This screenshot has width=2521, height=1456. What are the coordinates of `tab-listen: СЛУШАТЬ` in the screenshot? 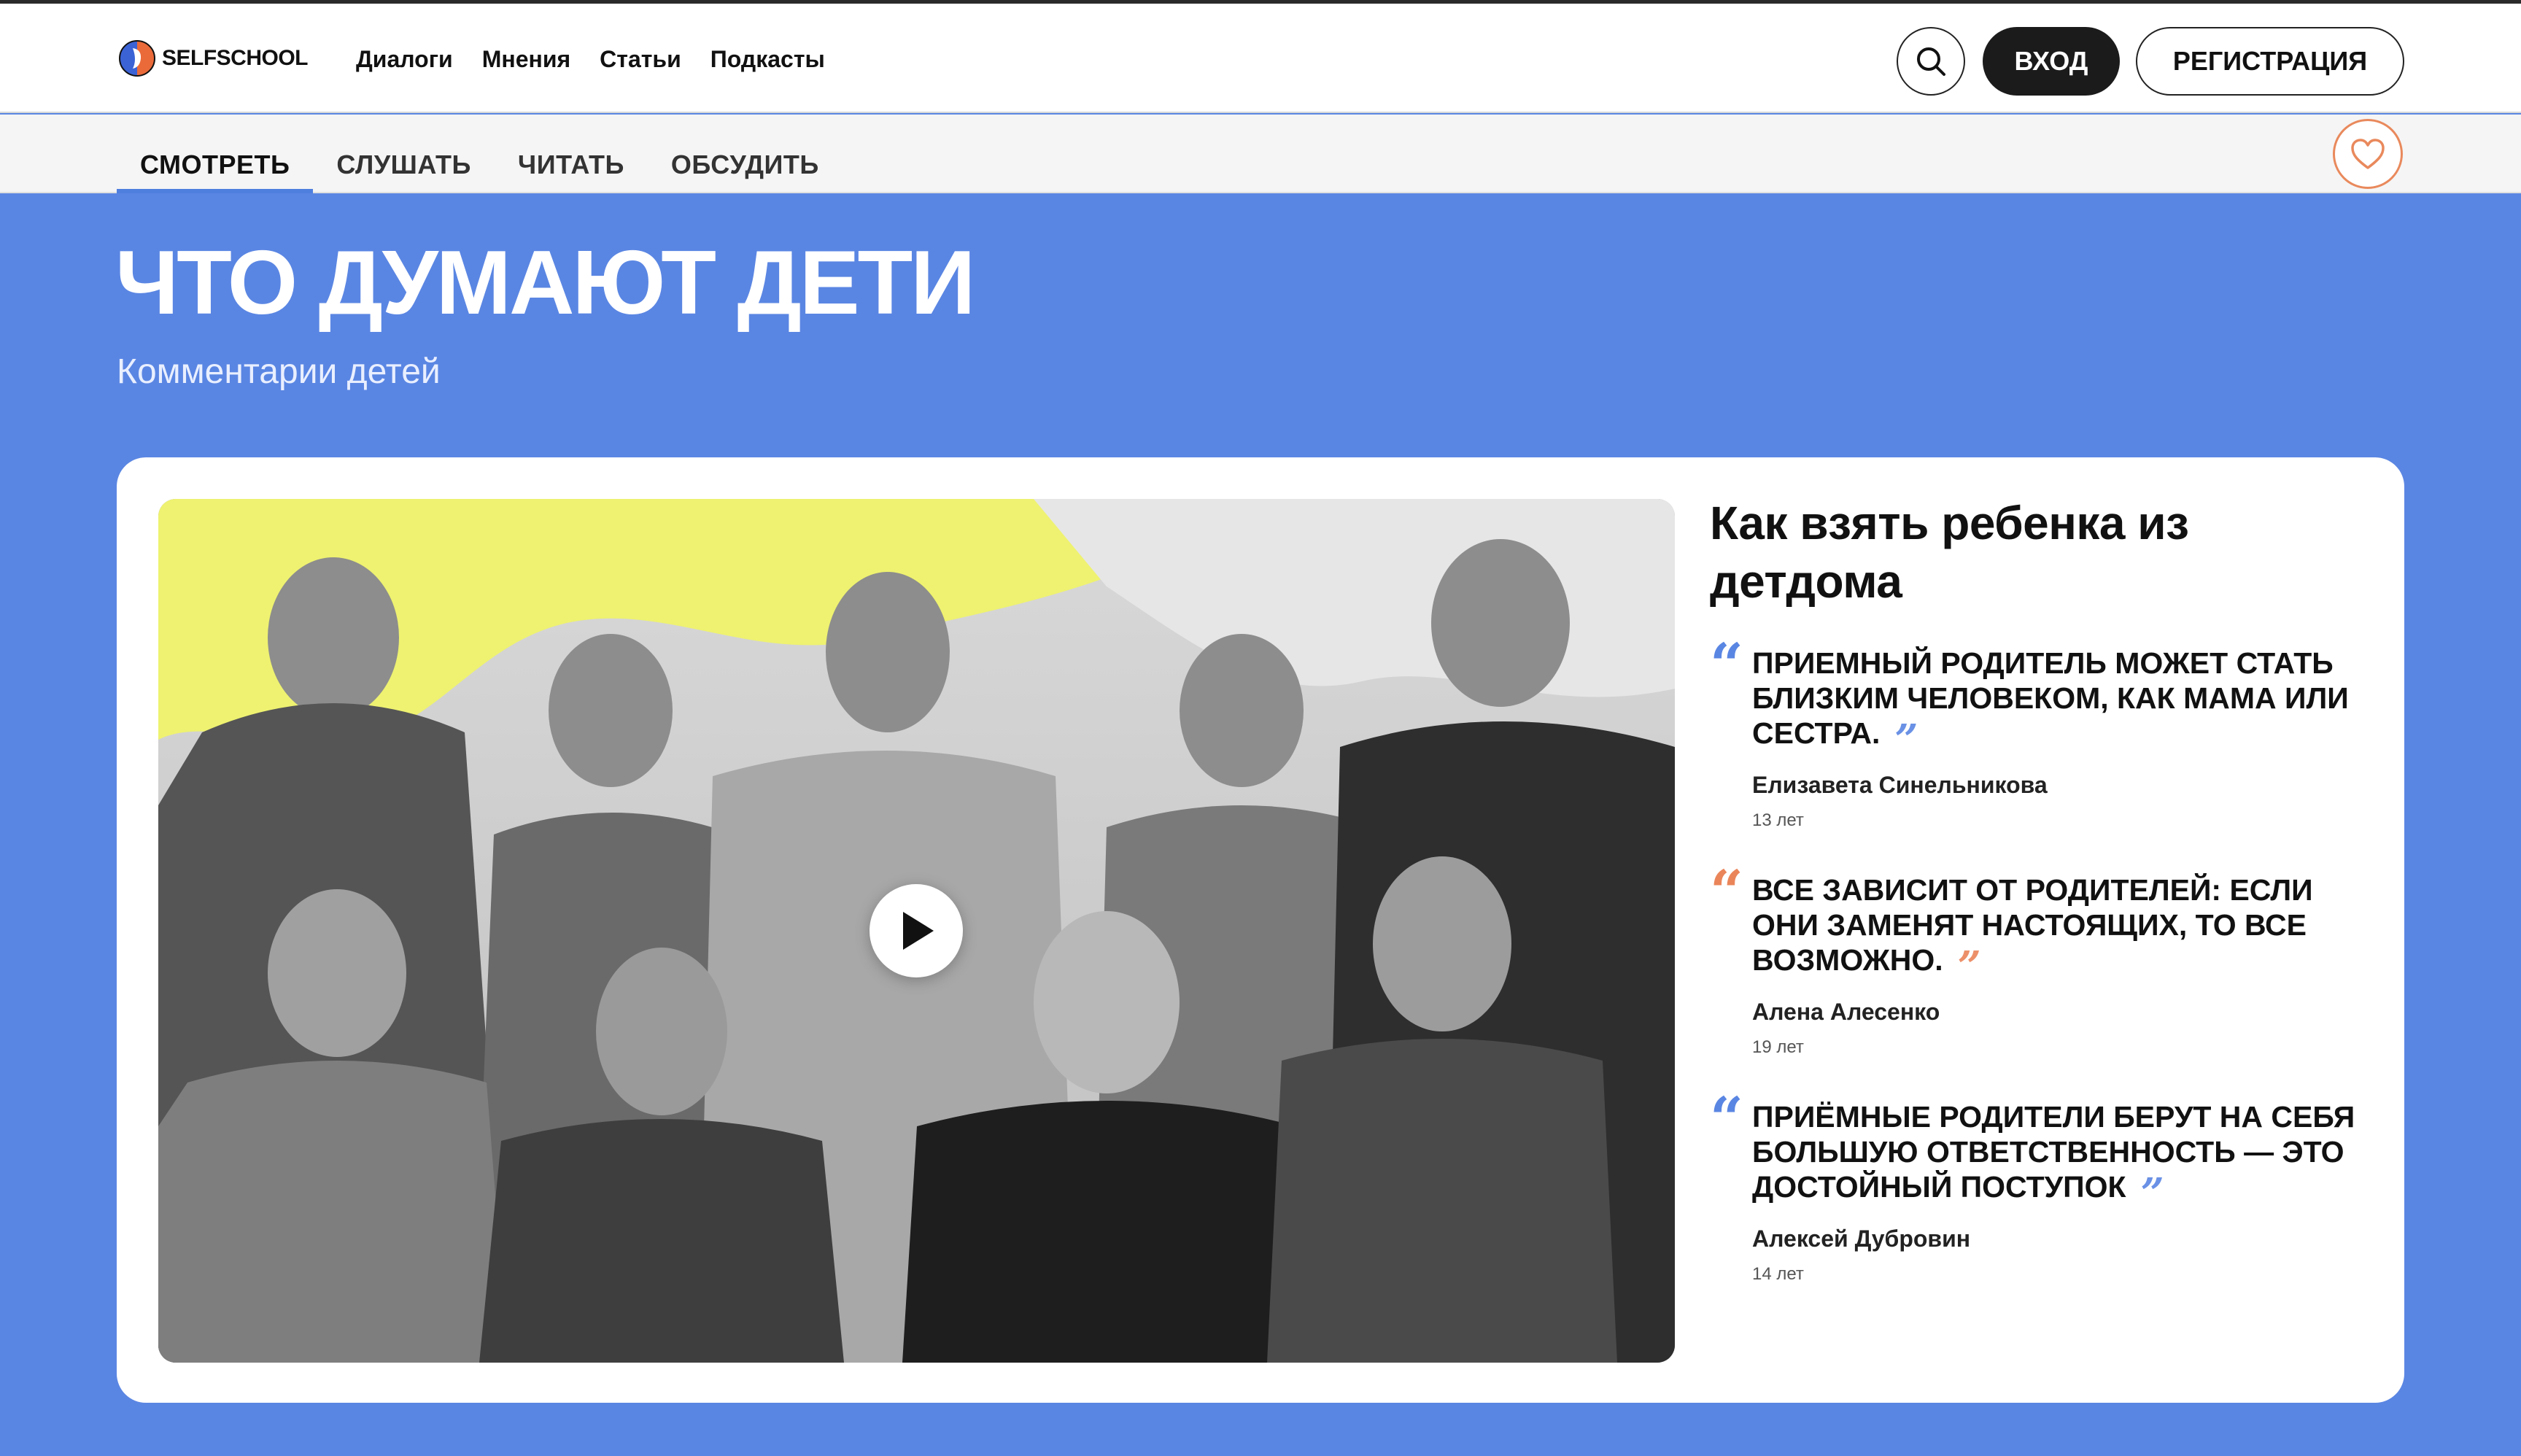 It's located at (404, 154).